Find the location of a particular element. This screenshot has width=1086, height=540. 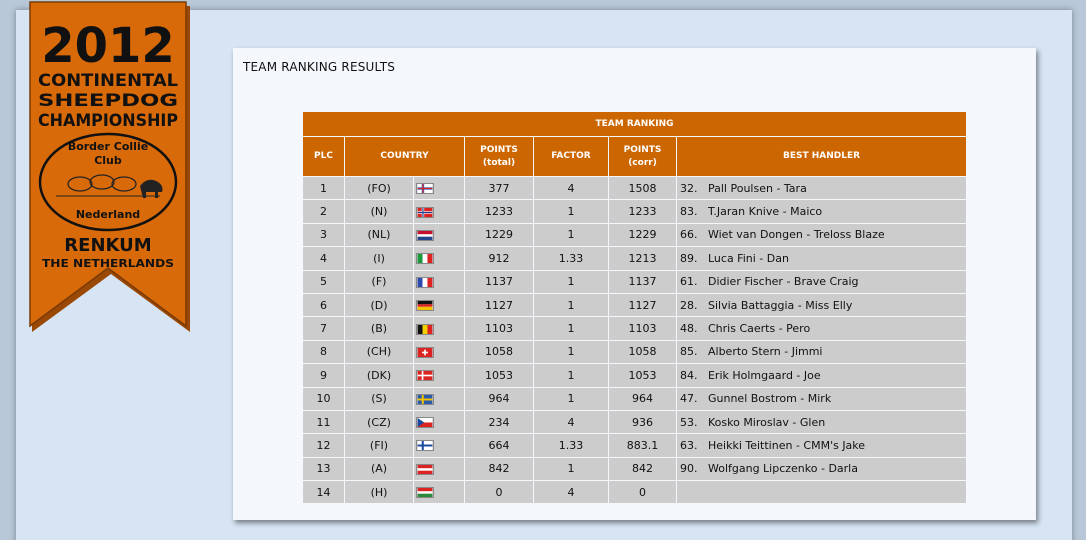

cell-plc: 6 is located at coordinates (323, 305).